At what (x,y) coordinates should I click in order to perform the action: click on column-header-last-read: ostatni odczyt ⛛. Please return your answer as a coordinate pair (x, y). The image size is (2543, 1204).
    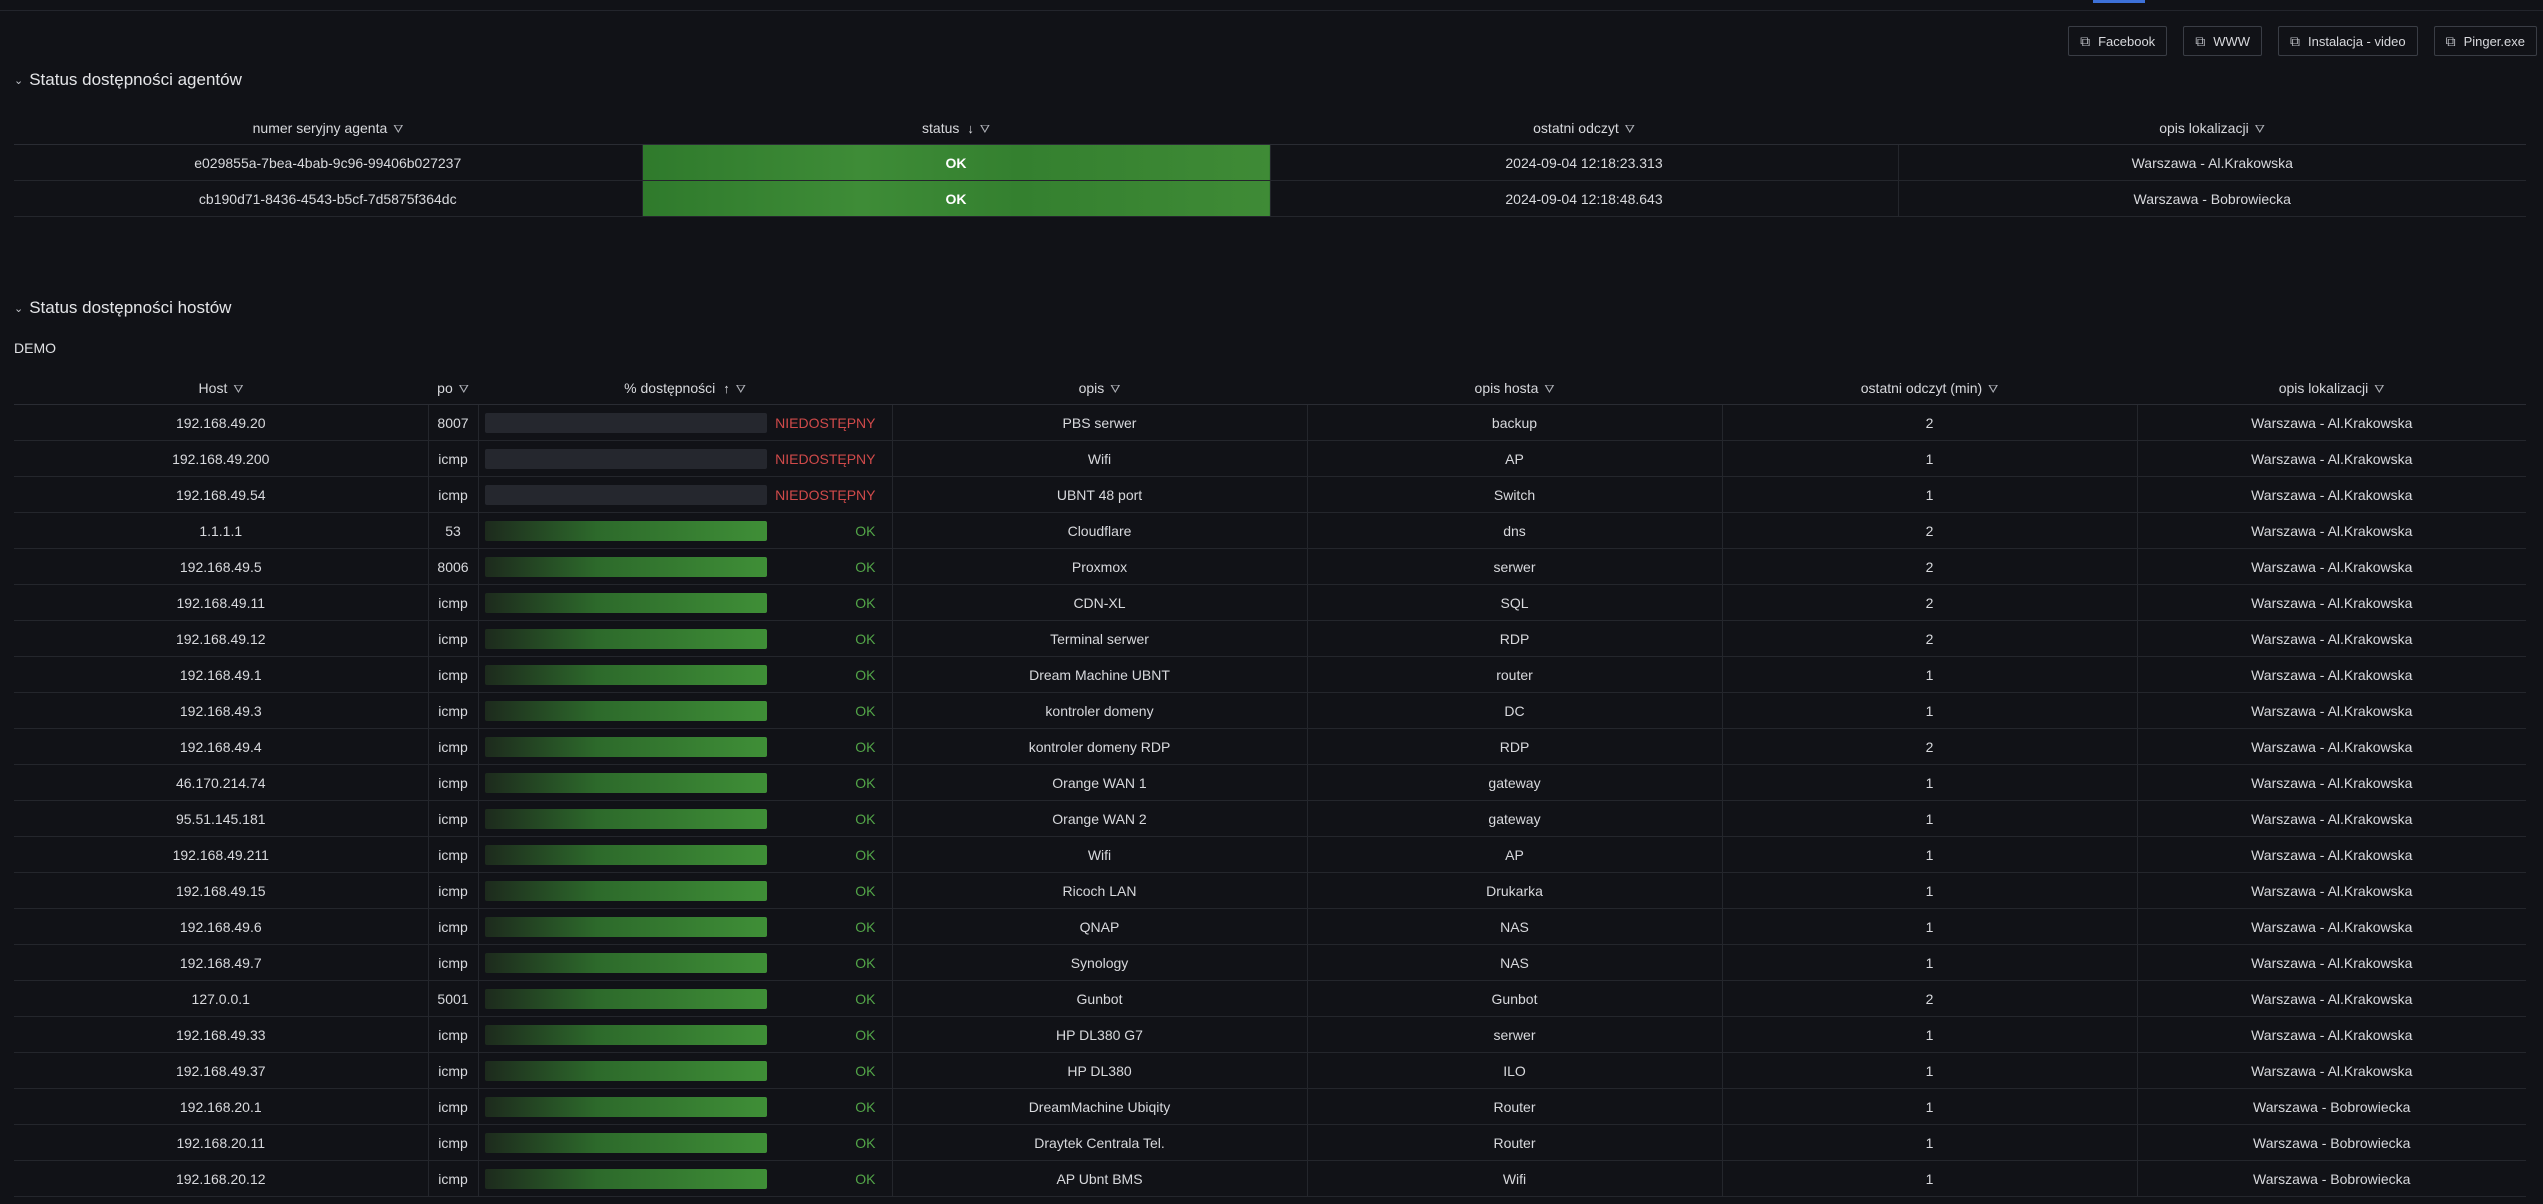
    Looking at the image, I should click on (1584, 128).